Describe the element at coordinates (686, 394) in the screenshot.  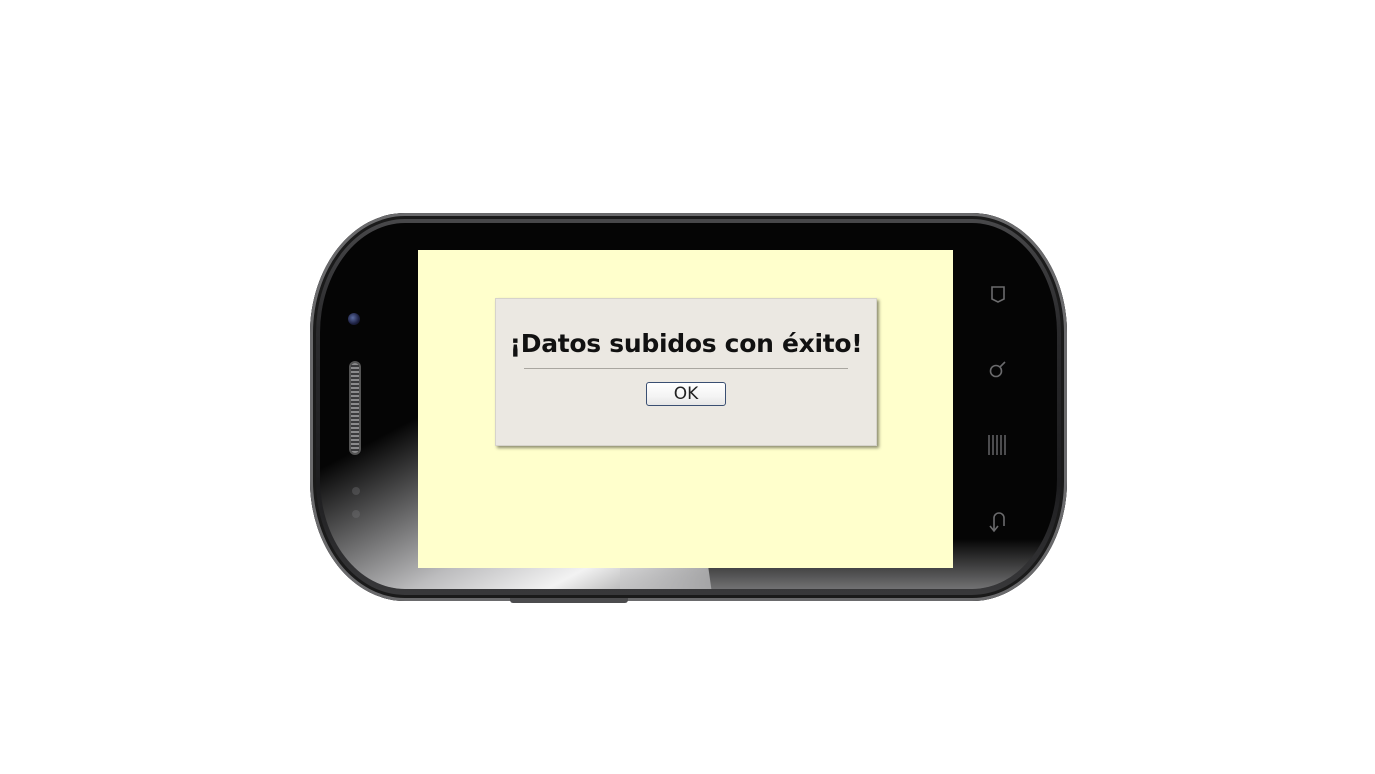
I see `ok-button: OK` at that location.